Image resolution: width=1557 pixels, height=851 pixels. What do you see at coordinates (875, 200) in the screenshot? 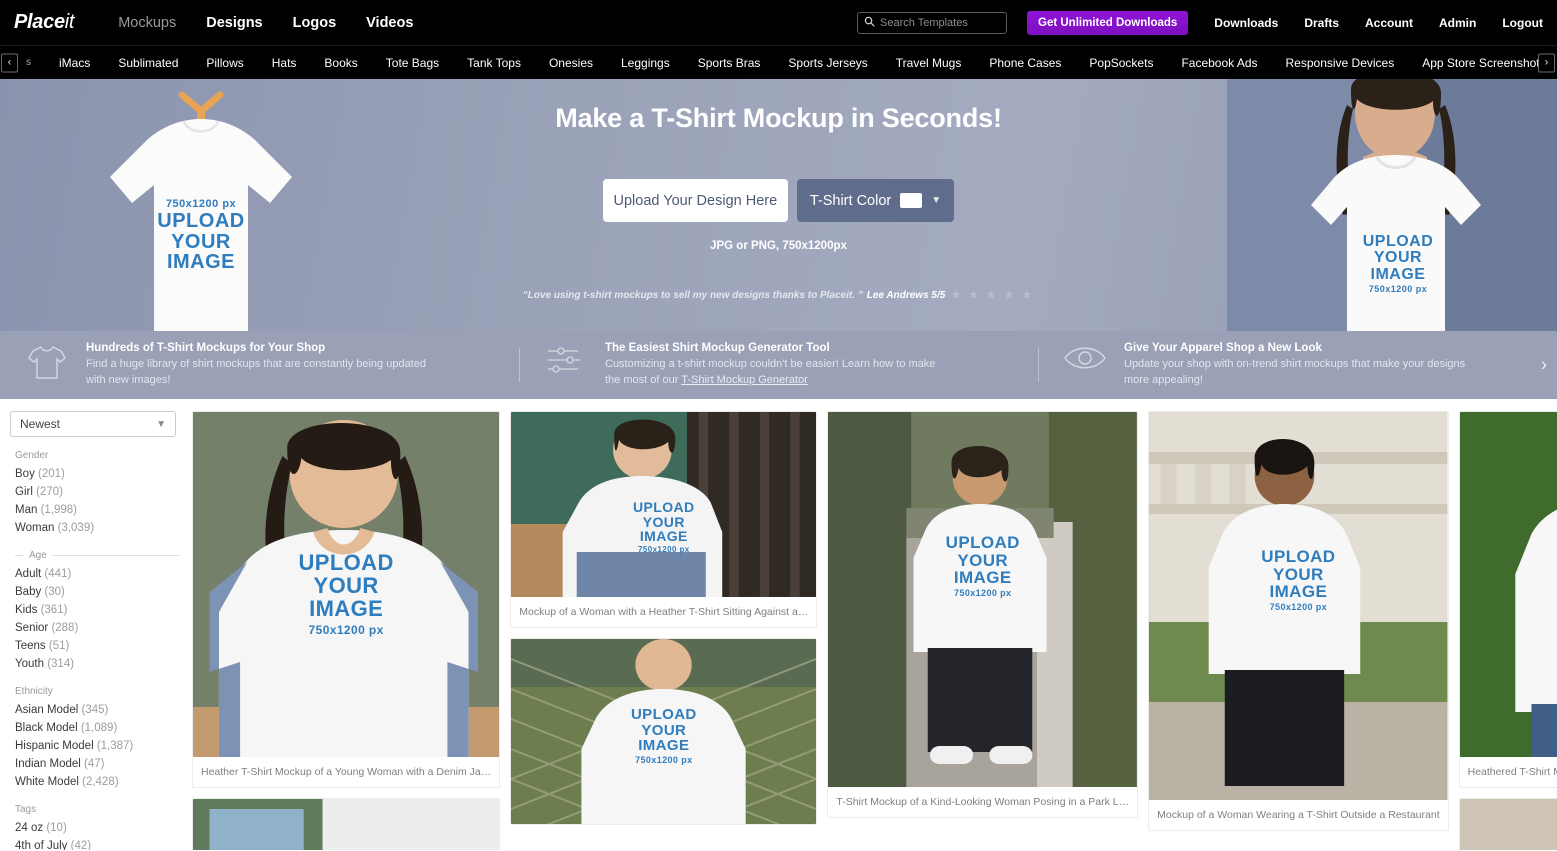
I see `tshirt-color-button: T-Shirt Color ▼` at bounding box center [875, 200].